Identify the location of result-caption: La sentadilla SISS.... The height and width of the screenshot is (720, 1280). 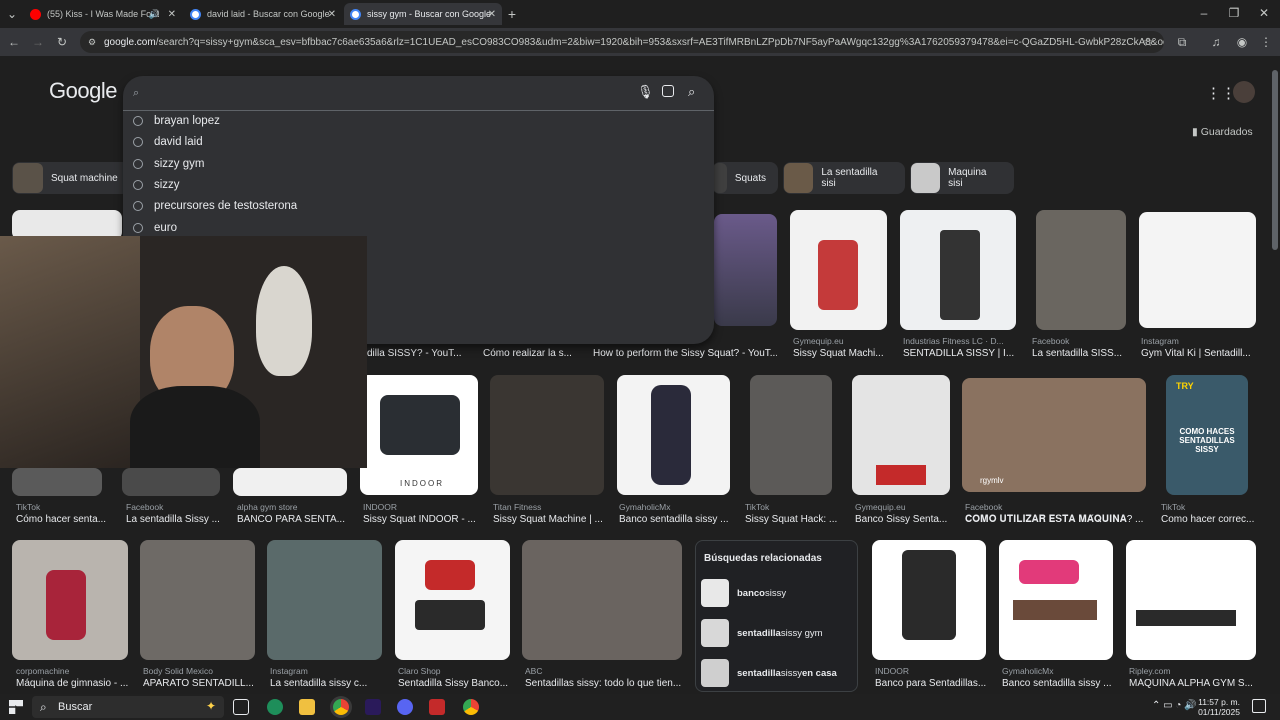
(1079, 353).